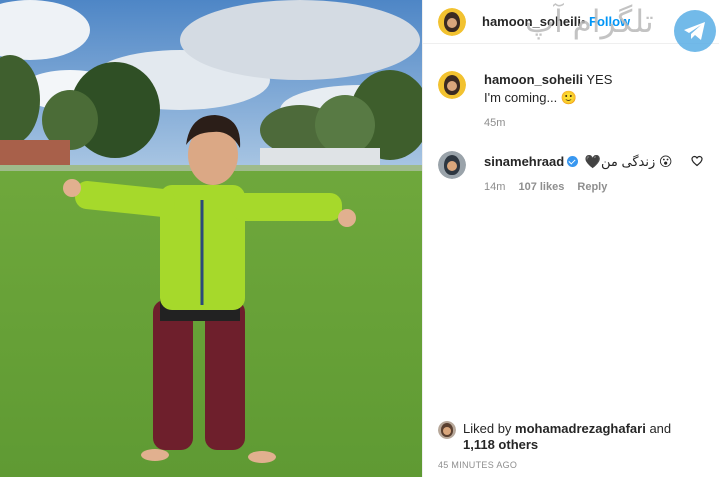 This screenshot has width=719, height=477. I want to click on comment-likes: 107 likes, so click(541, 187).